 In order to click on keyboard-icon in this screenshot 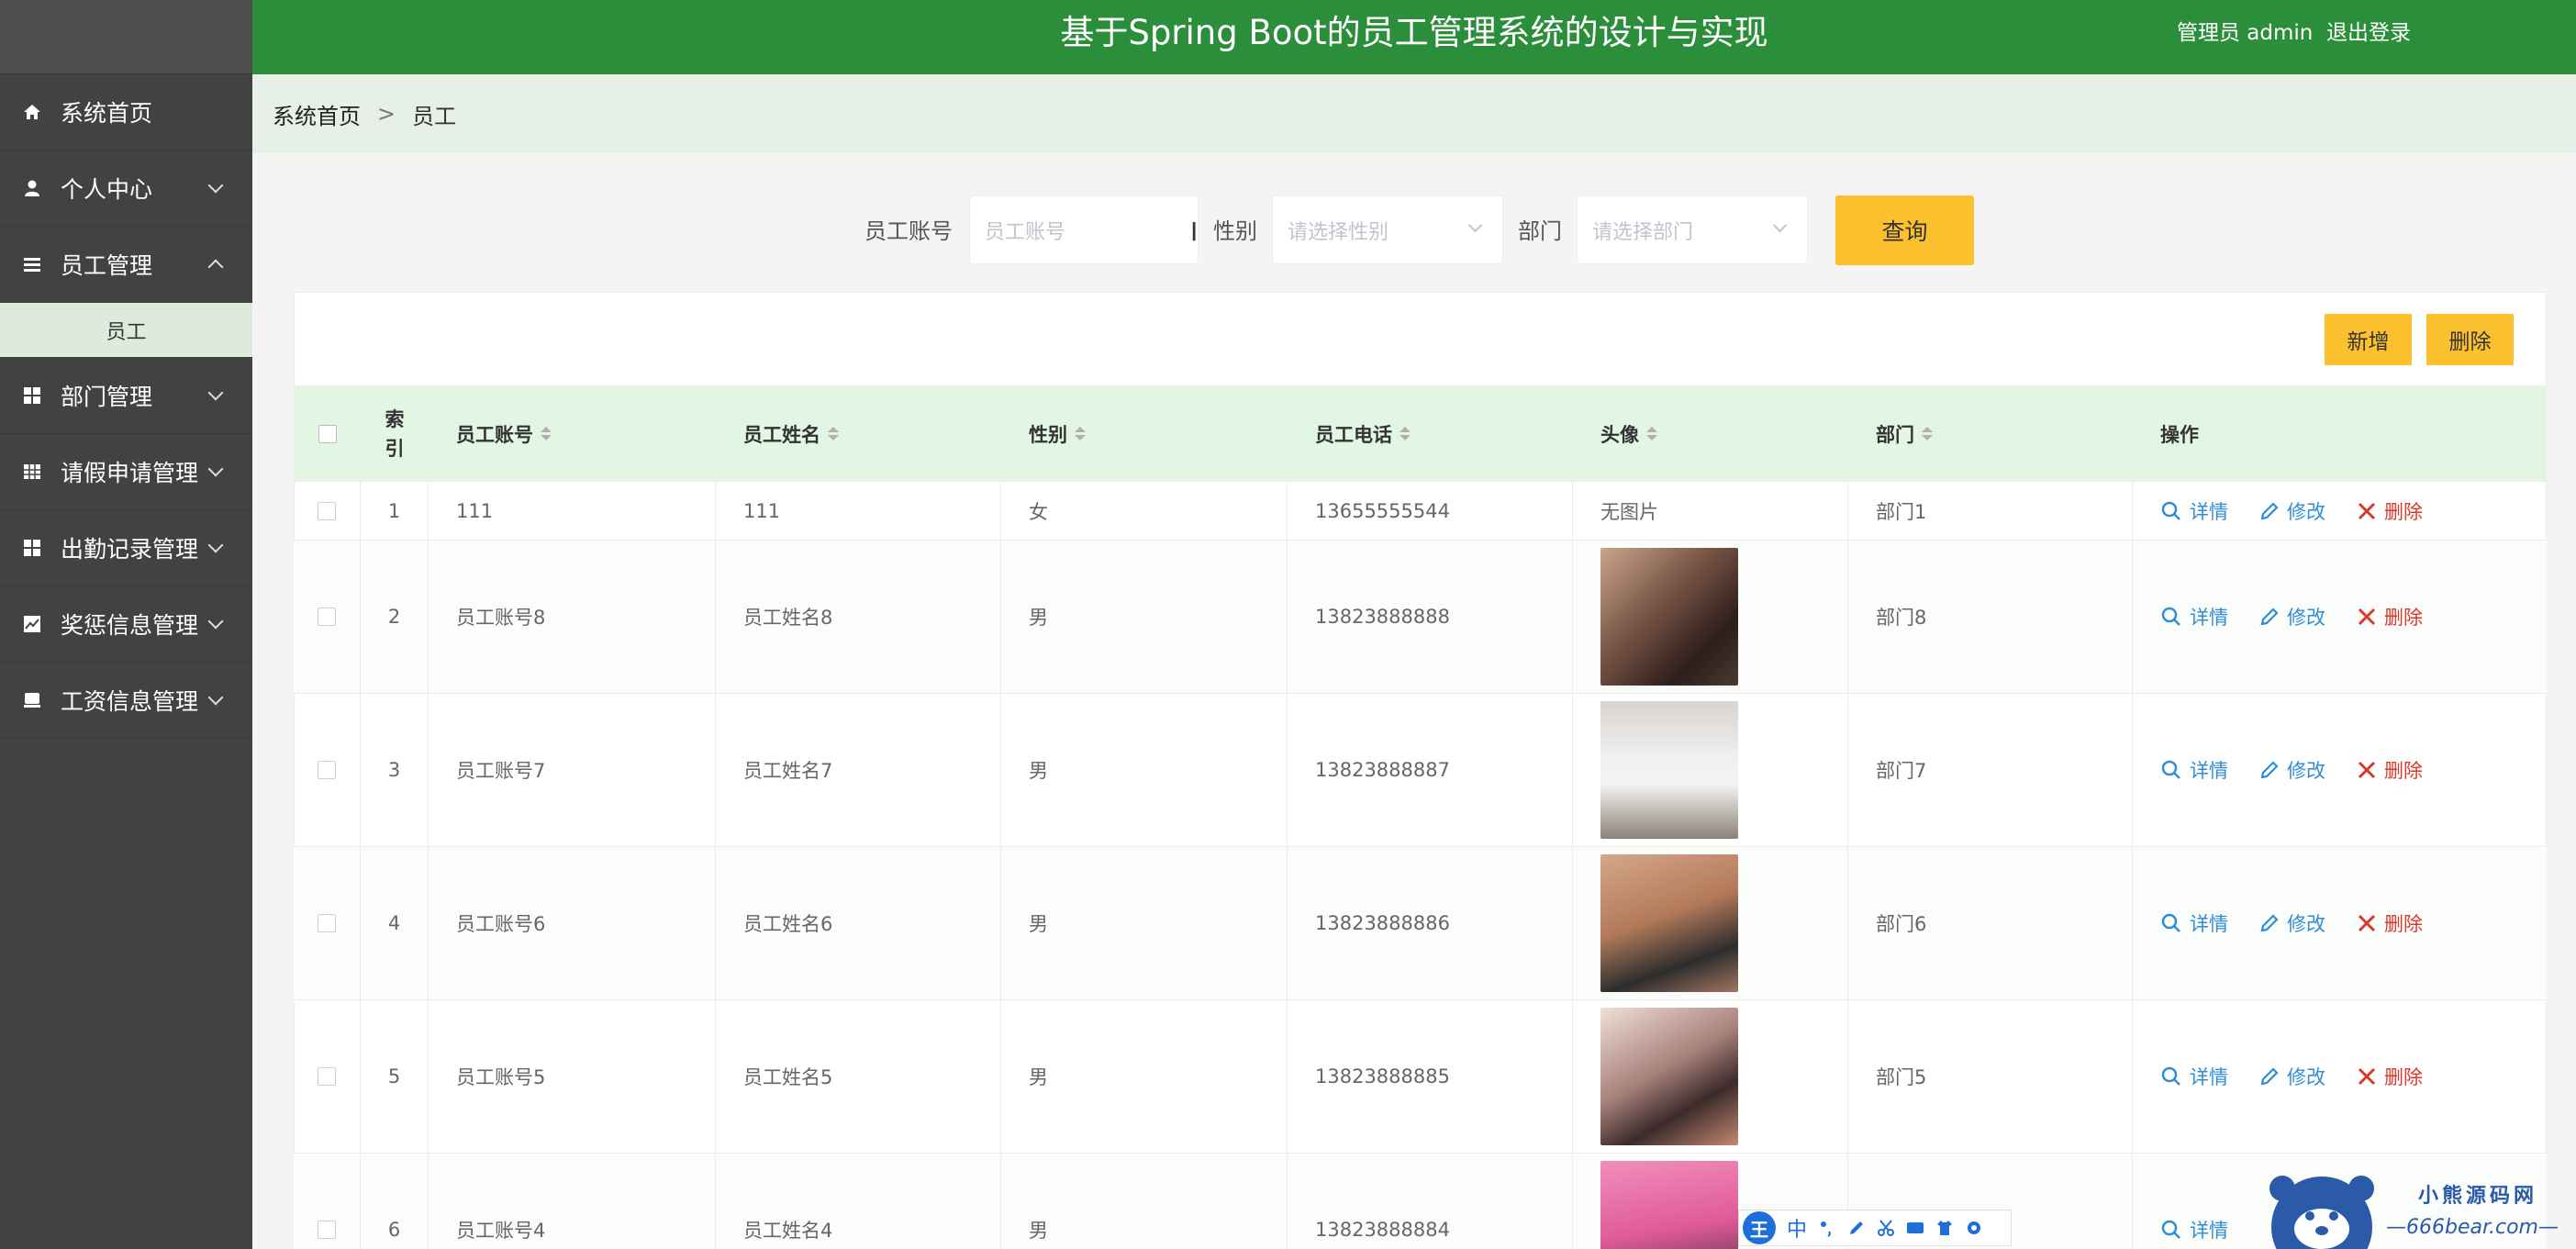, I will do `click(1915, 1228)`.